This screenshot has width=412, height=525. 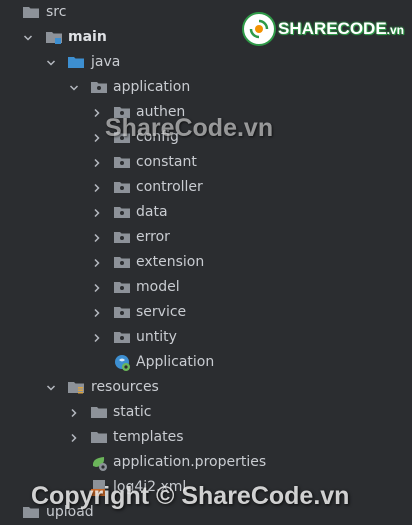 What do you see at coordinates (153, 237) in the screenshot?
I see `tree-label: error` at bounding box center [153, 237].